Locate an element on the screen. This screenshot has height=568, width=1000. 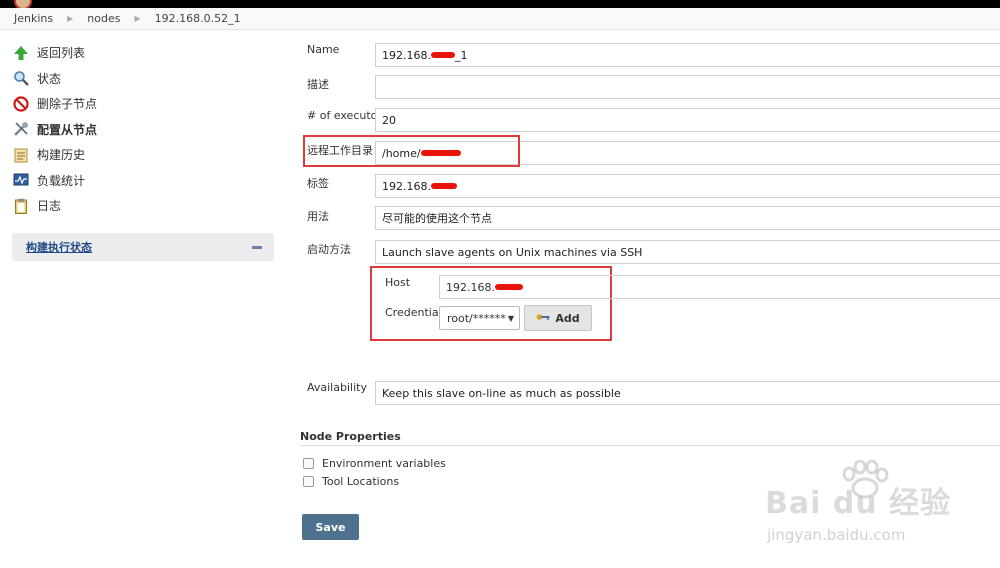
top-header-bar is located at coordinates (500, 4).